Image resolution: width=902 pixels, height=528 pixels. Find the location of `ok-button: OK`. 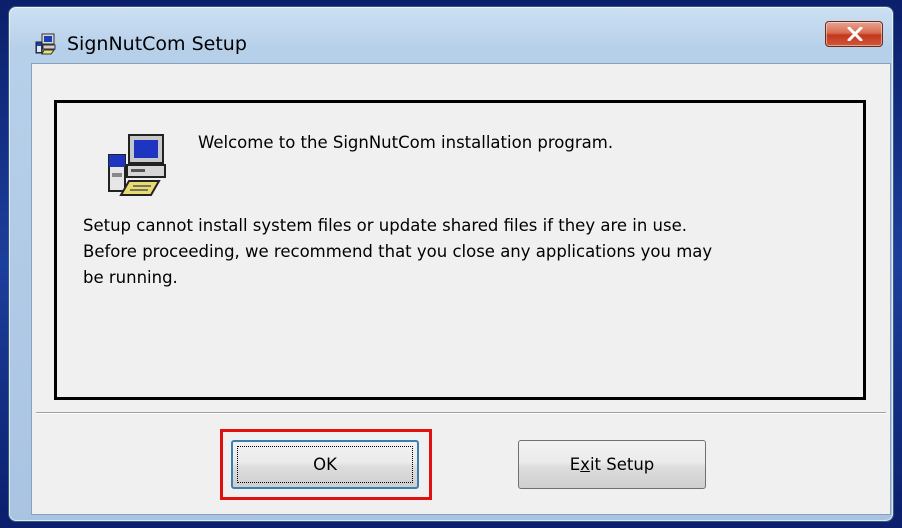

ok-button: OK is located at coordinates (325, 464).